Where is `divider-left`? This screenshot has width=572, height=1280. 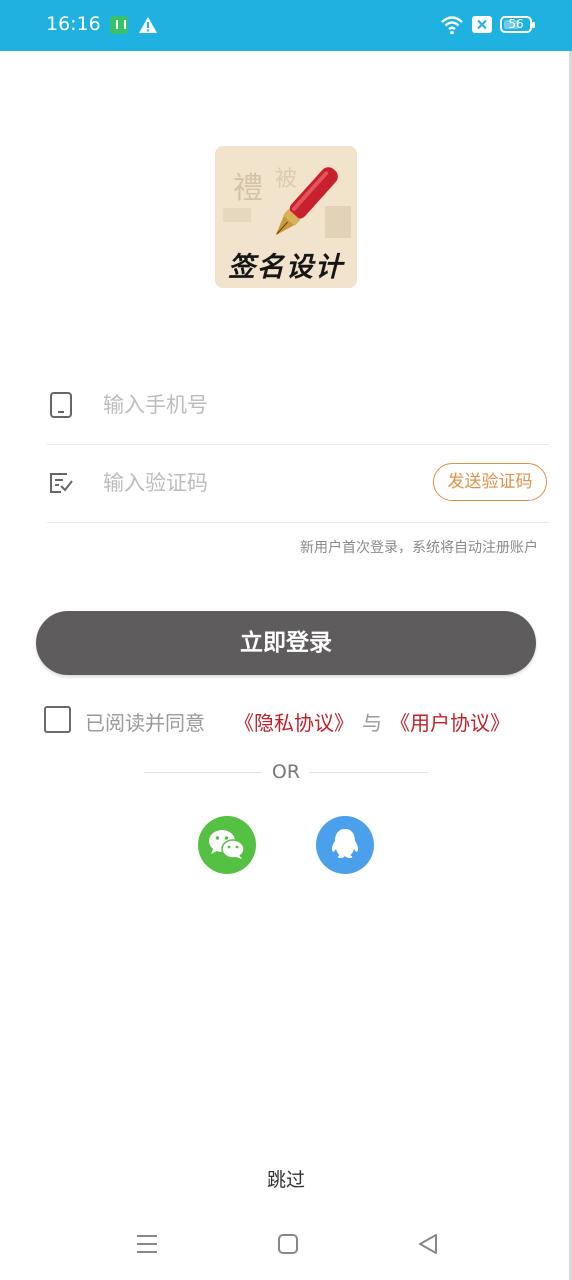
divider-left is located at coordinates (203, 772).